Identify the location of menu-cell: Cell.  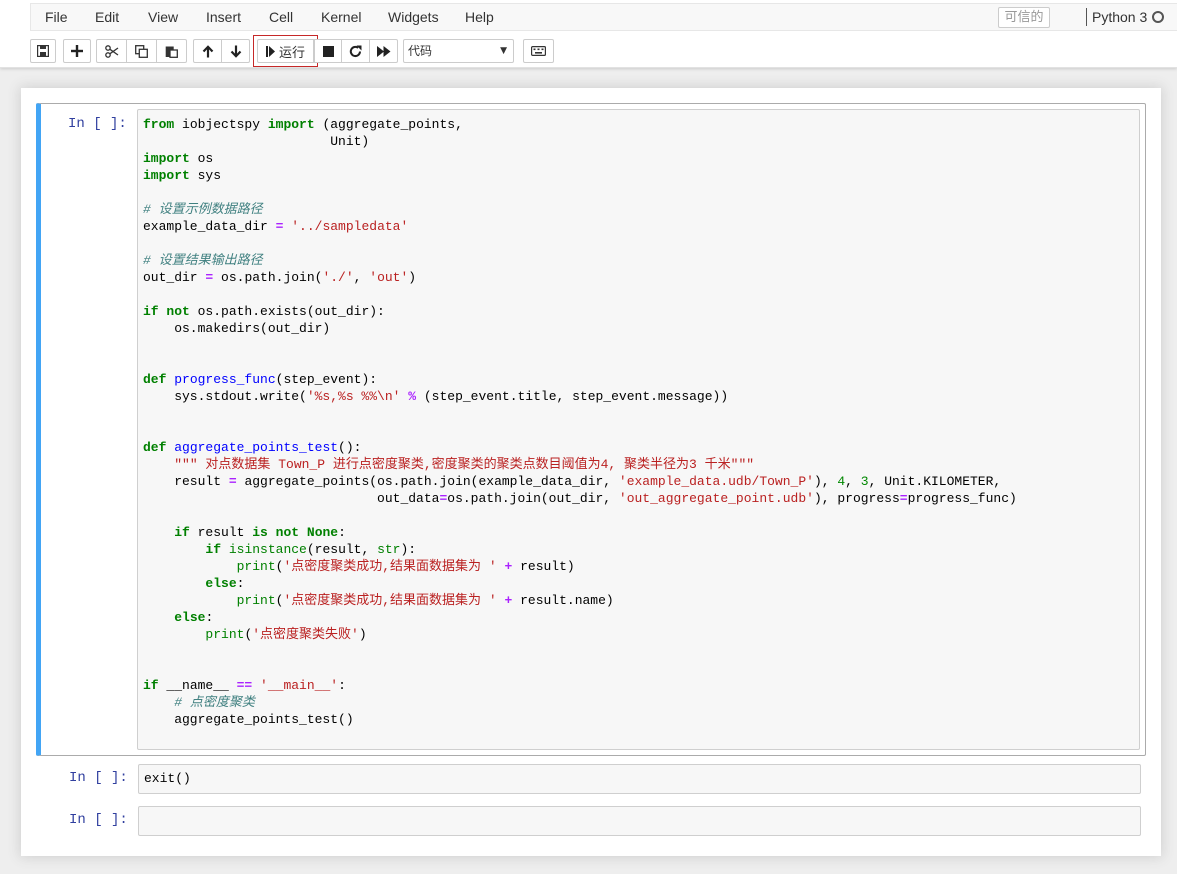
(281, 17).